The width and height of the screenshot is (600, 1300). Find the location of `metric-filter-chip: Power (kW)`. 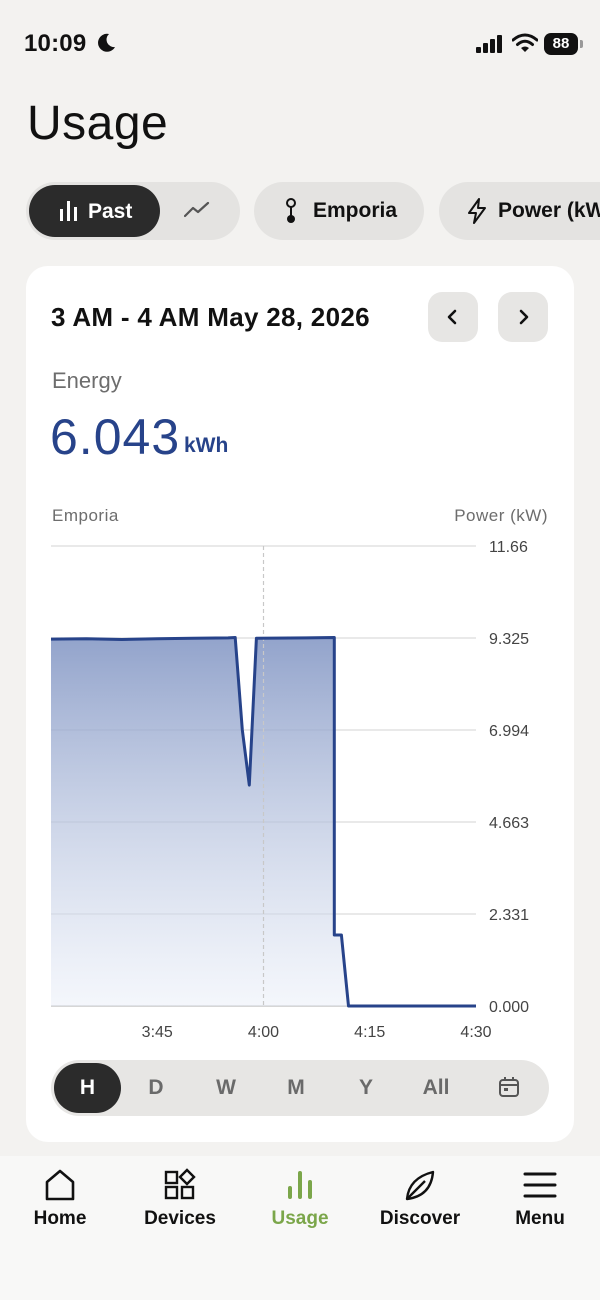

metric-filter-chip: Power (kW) is located at coordinates (519, 211).